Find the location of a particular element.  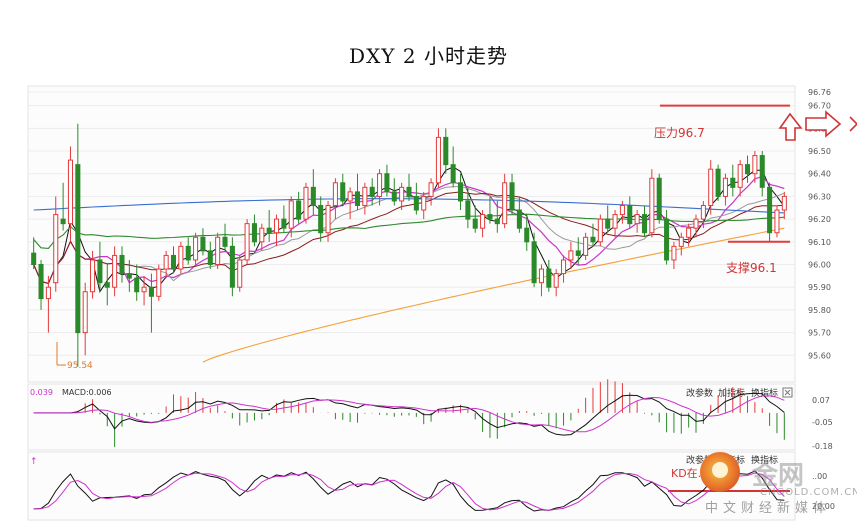

y-tick-label: 95.60 is located at coordinates (819, 355).